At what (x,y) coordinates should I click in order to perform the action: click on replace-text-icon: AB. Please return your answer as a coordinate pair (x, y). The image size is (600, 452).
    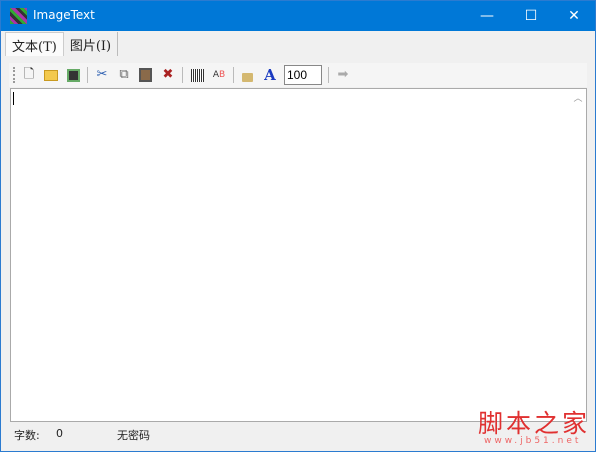
    Looking at the image, I should click on (219, 75).